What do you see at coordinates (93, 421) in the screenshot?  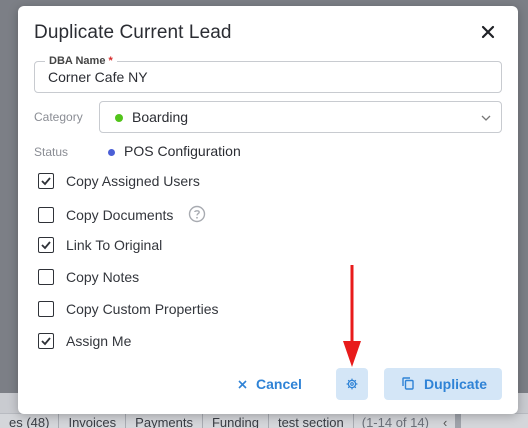 I see `bg-tab-invoices: Invoices` at bounding box center [93, 421].